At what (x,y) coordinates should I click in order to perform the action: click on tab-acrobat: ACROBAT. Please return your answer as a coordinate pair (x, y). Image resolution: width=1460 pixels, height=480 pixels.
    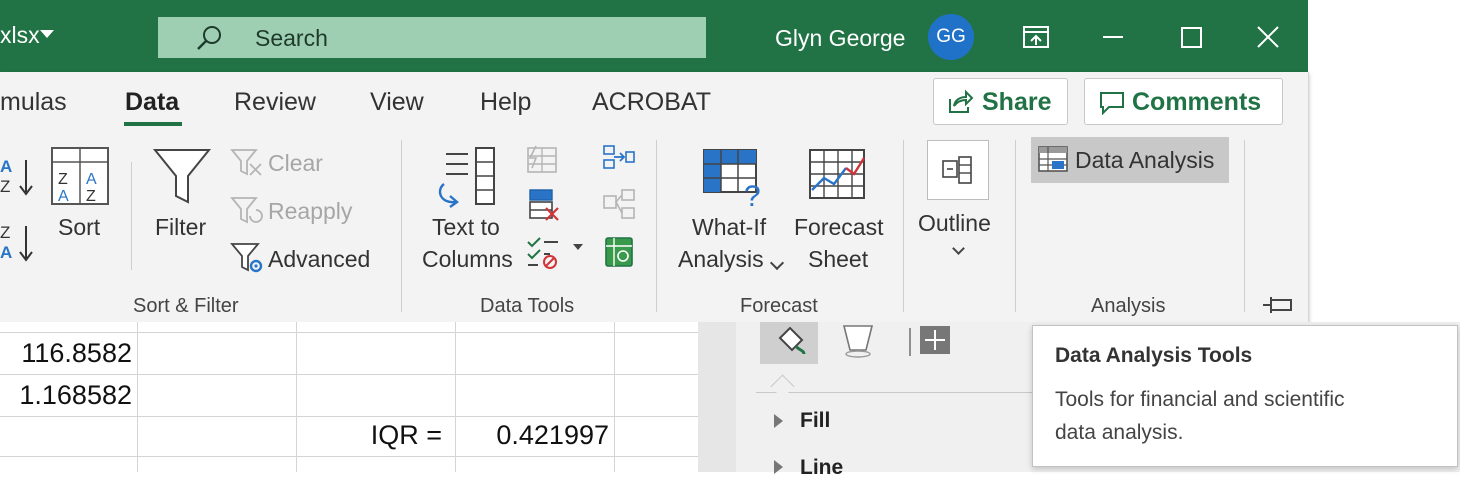
    Looking at the image, I should click on (651, 102).